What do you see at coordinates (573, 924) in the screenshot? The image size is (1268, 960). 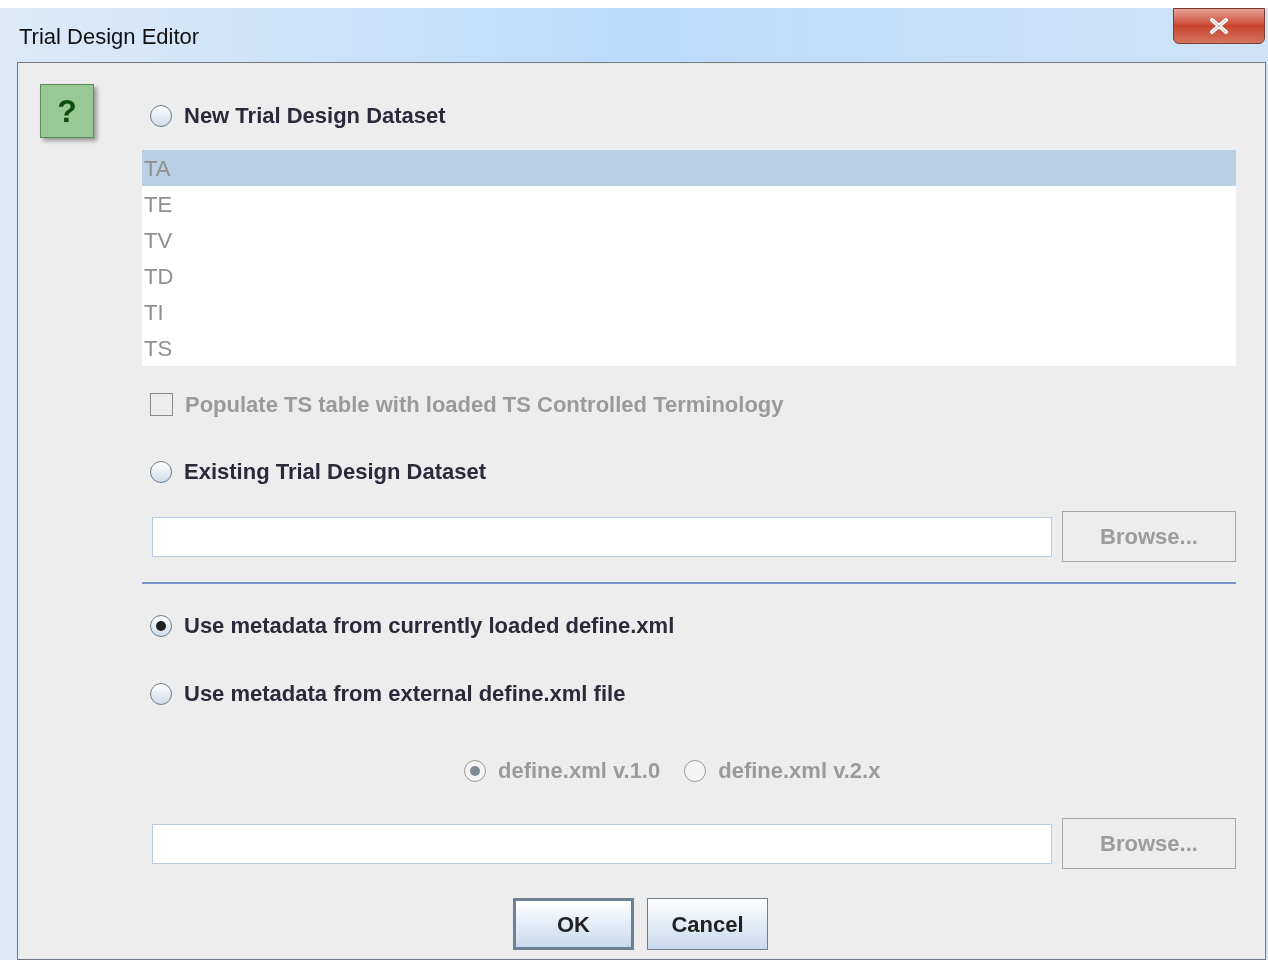 I see `dialog-button: OK` at bounding box center [573, 924].